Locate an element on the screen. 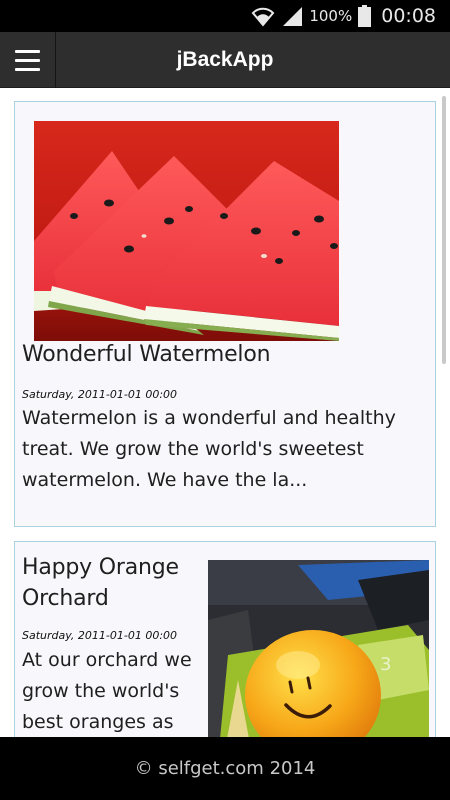 The image size is (450, 800). wifi-icon is located at coordinates (263, 17).